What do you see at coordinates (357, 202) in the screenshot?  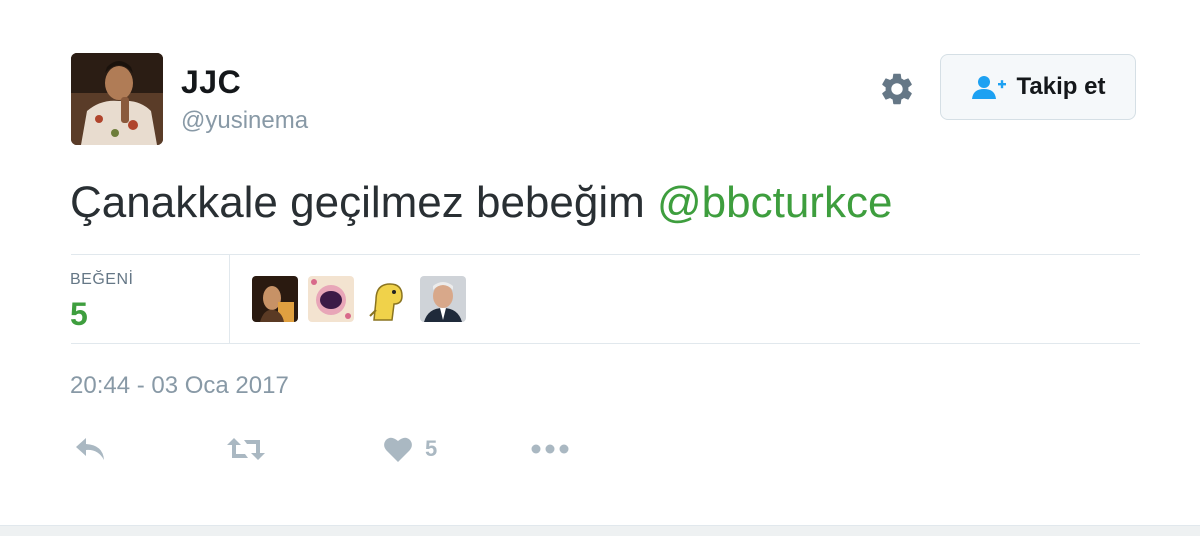 I see `tweet-body: Çanakkale geçilmez bebeğim` at bounding box center [357, 202].